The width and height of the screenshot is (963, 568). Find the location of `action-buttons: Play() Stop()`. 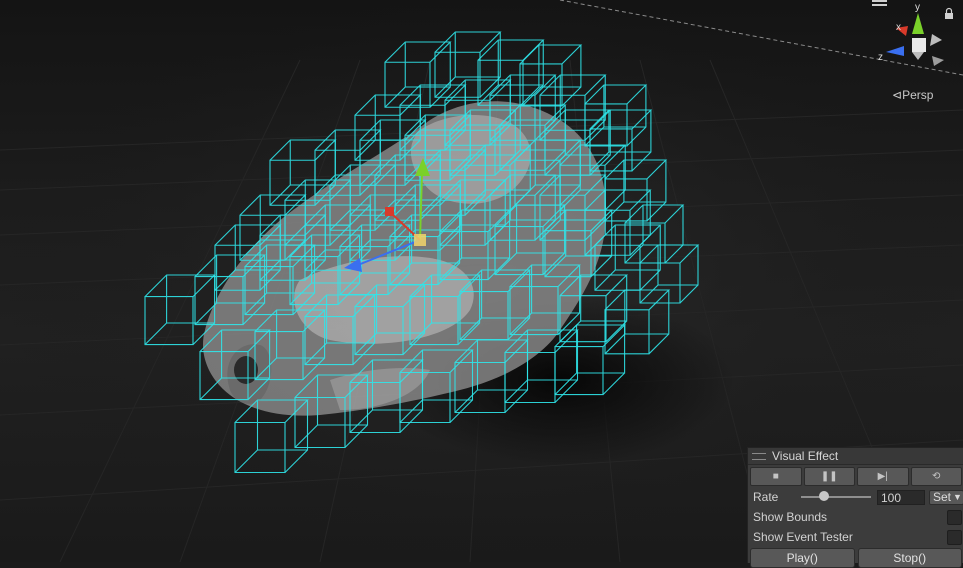

action-buttons: Play() Stop() is located at coordinates (855, 557).